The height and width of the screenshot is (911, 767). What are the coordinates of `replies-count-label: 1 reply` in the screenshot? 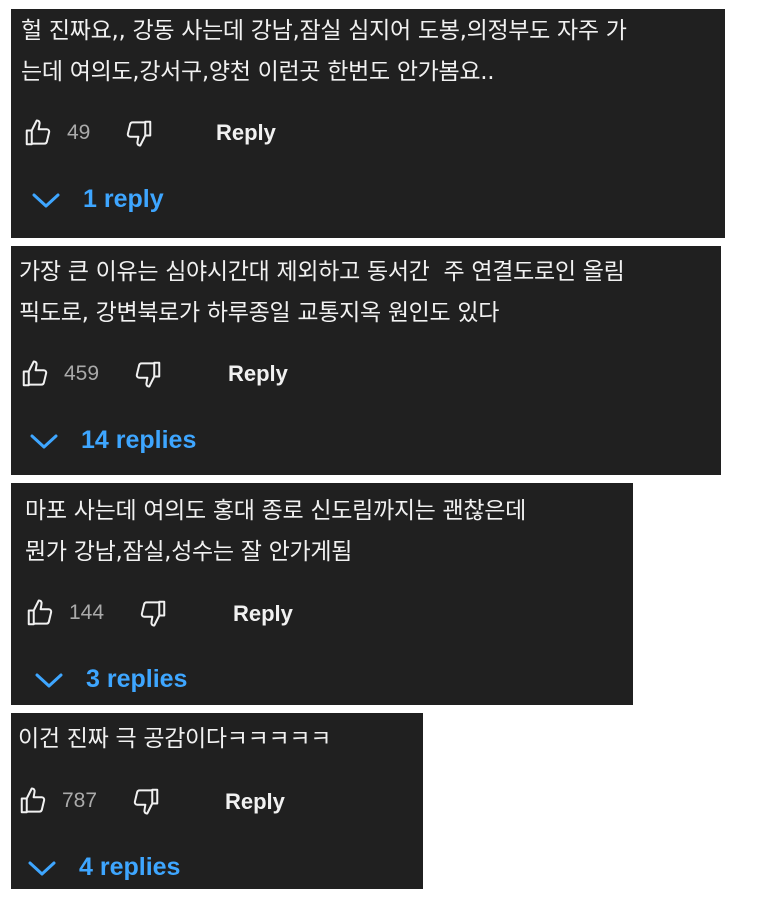 It's located at (123, 199).